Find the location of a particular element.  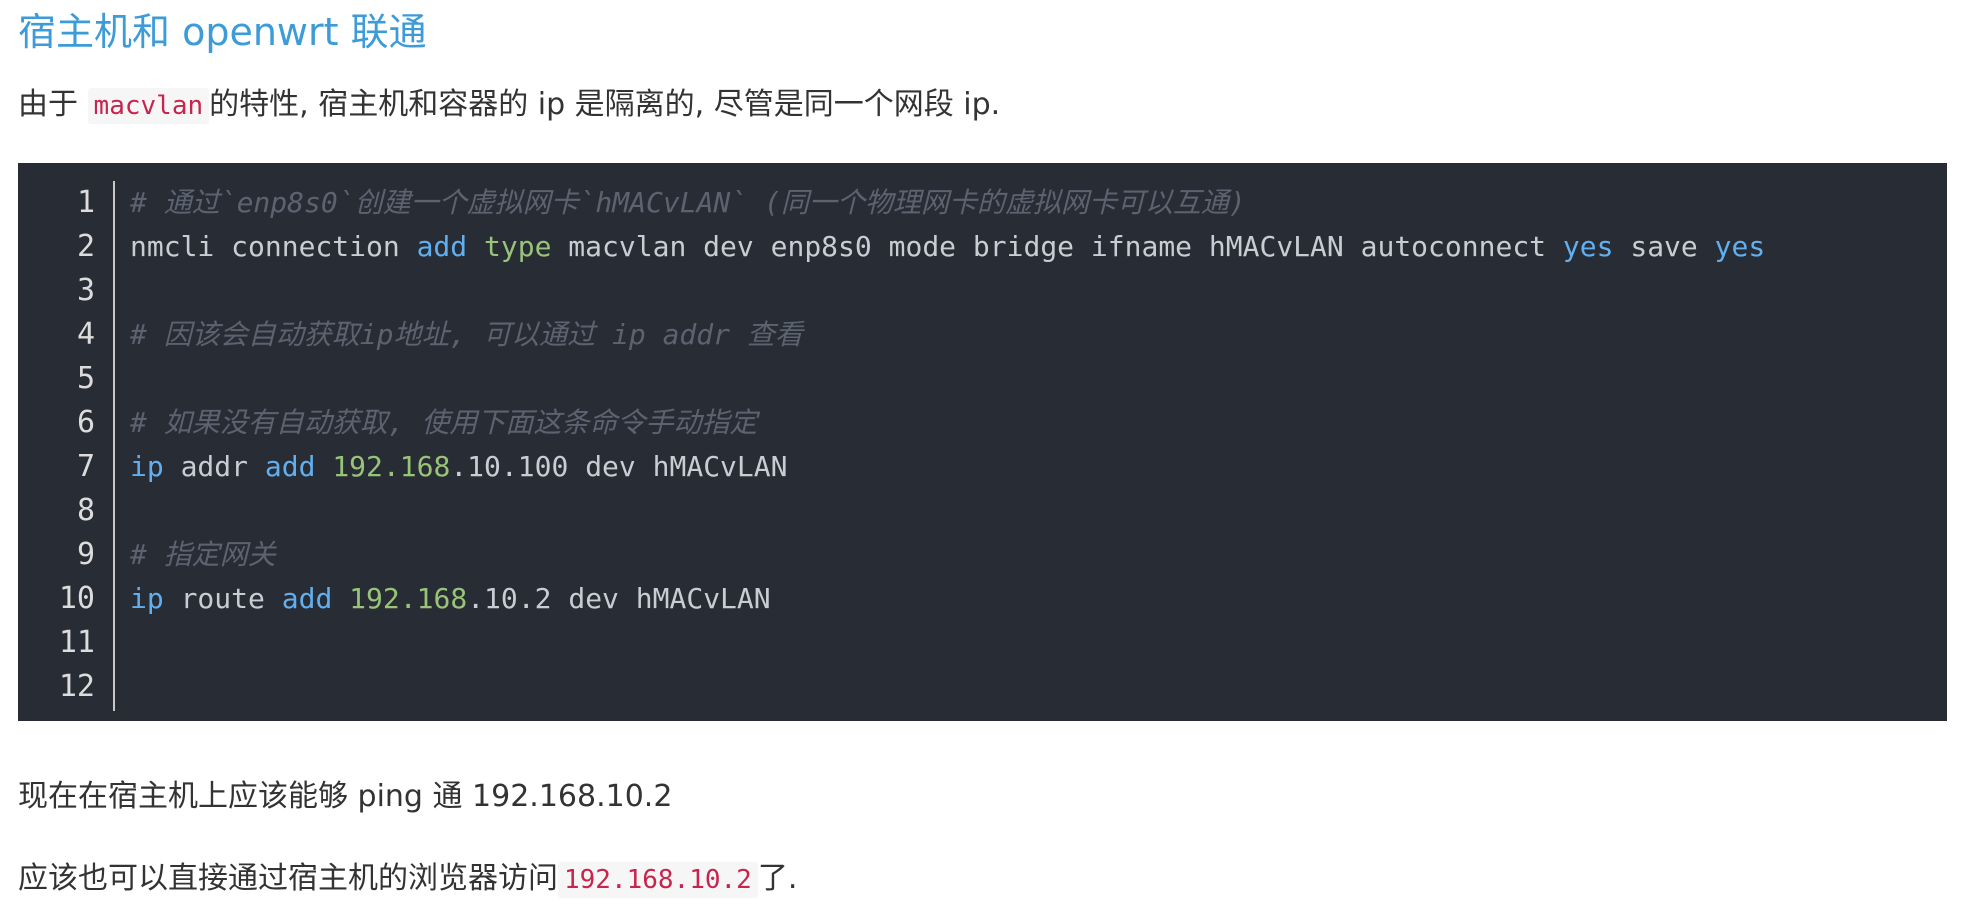

browser-text-before: 应该也可以直接通过宿主机的浏览器访问 is located at coordinates (288, 878).